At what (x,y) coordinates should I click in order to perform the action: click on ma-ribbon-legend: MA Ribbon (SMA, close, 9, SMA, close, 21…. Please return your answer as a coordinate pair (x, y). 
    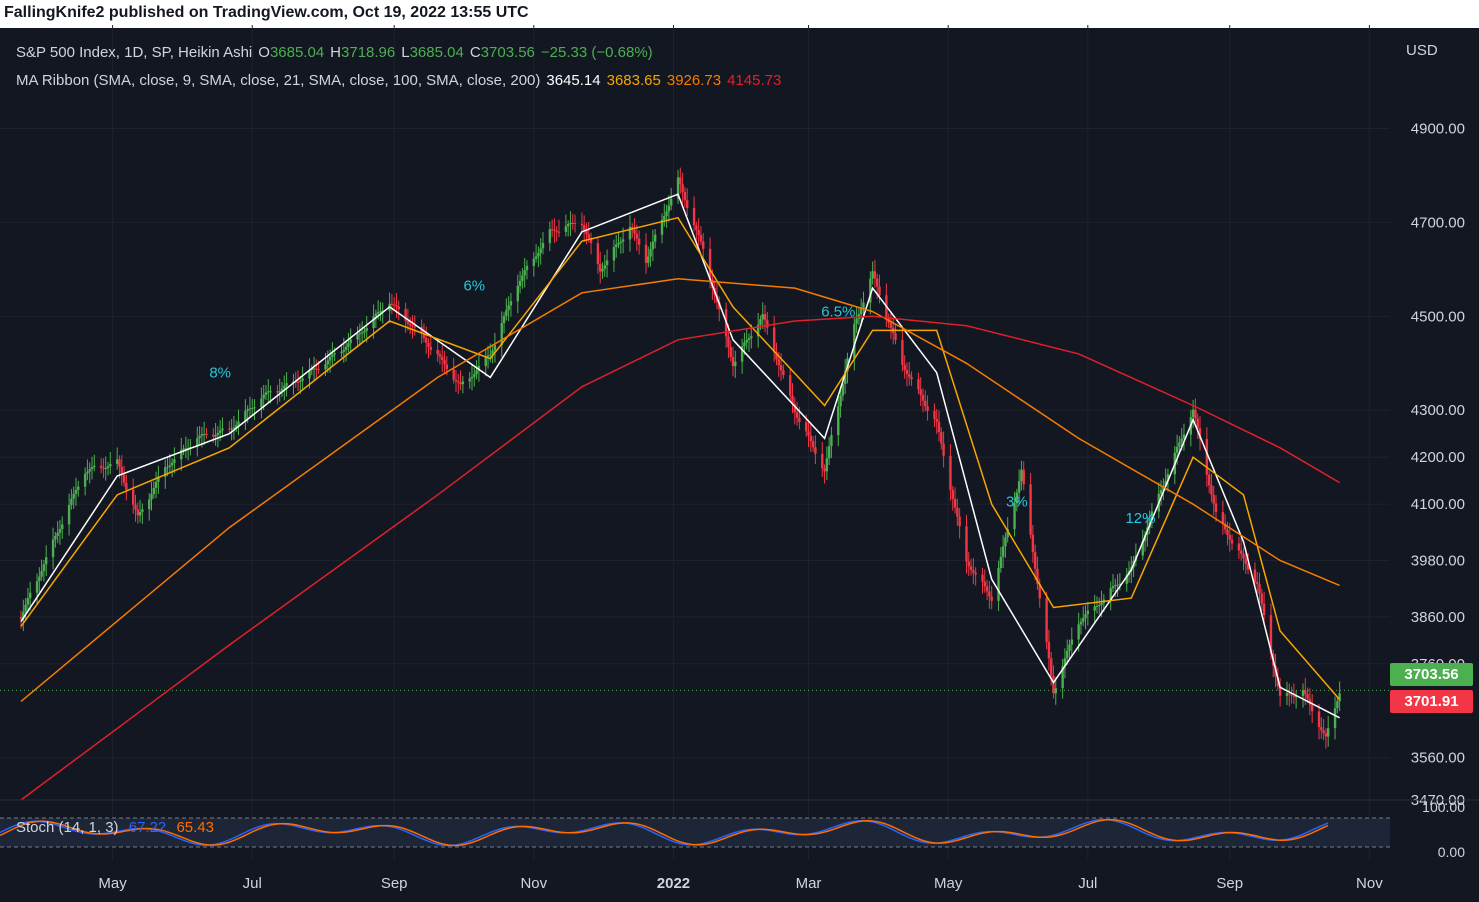
    Looking at the image, I should click on (401, 80).